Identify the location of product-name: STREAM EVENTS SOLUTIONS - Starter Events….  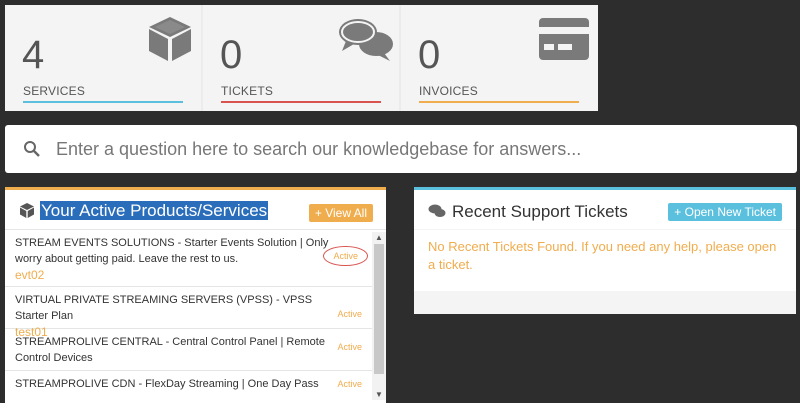
(172, 251).